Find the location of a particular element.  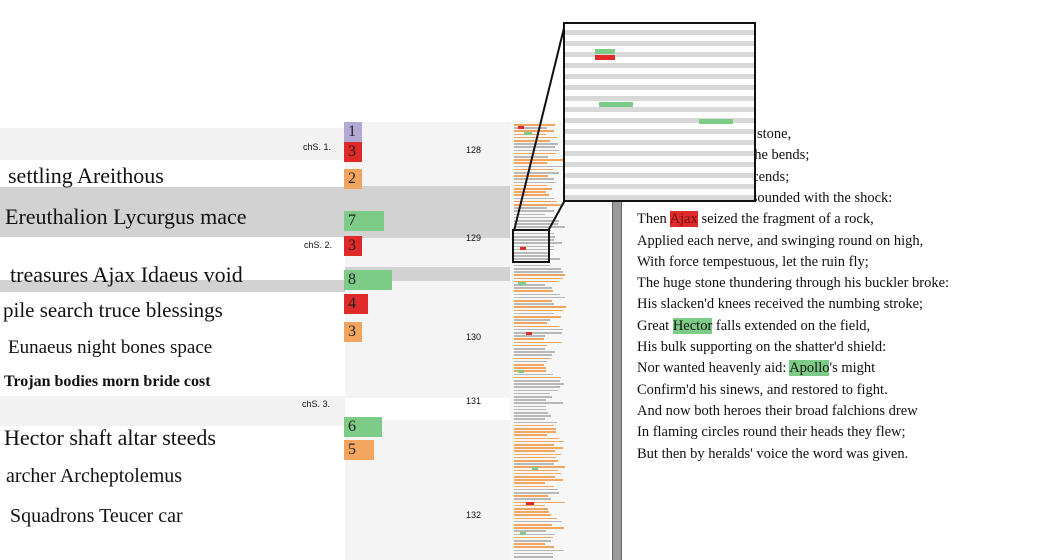

cluster-chip: 5 is located at coordinates (359, 450).